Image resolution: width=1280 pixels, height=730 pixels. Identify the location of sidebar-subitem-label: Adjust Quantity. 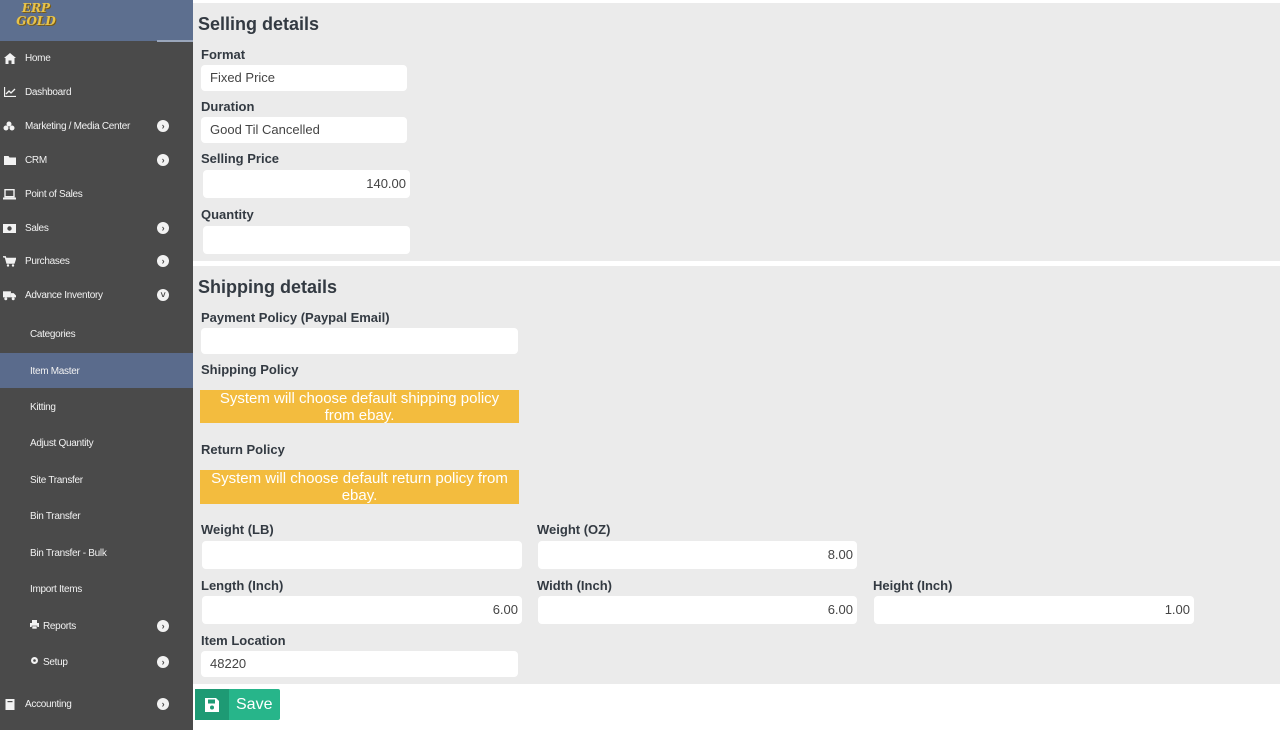
(62, 443).